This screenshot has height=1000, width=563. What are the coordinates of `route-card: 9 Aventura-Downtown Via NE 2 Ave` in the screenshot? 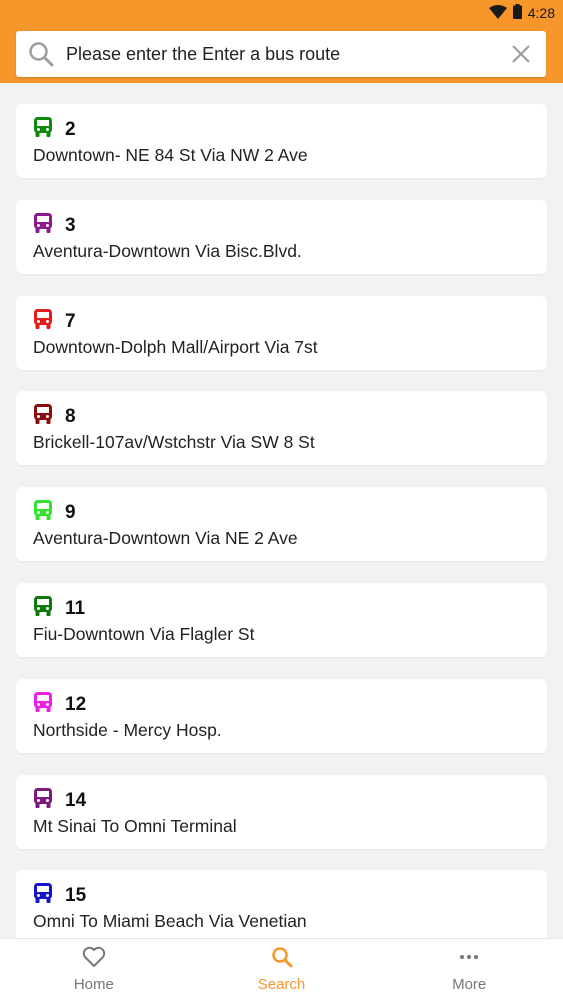 It's located at (281, 524).